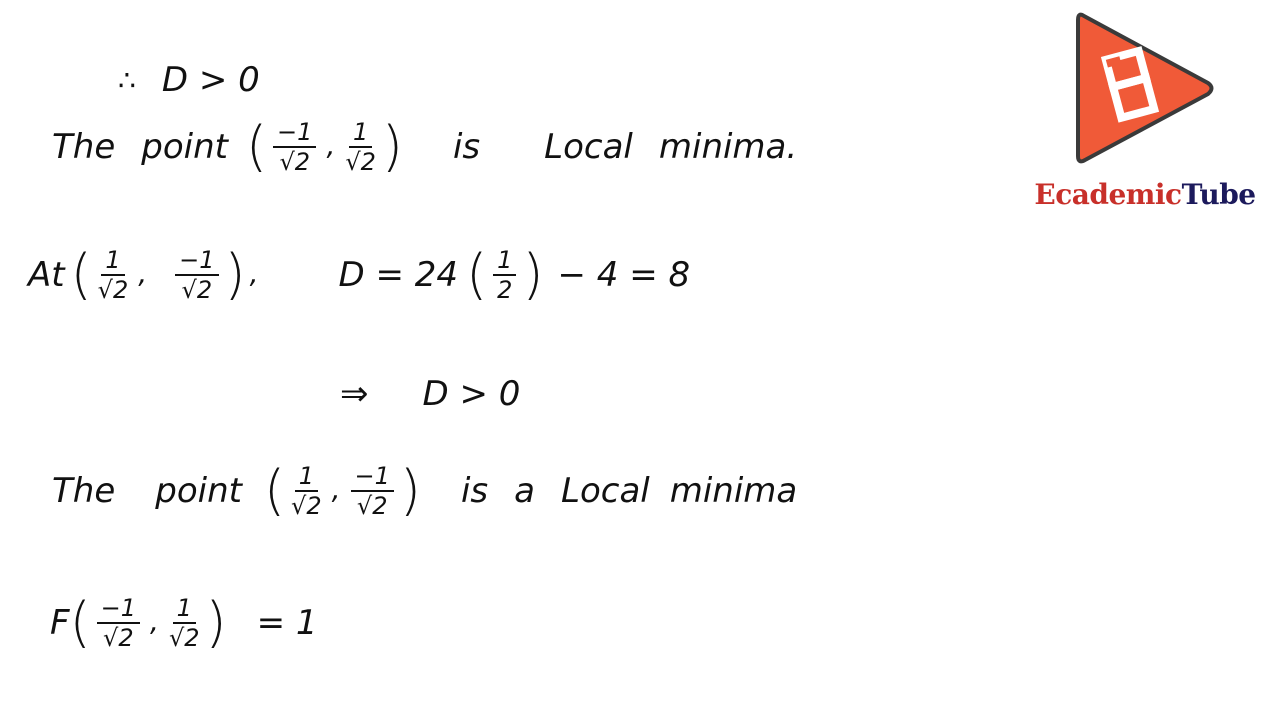 The height and width of the screenshot is (720, 1280). I want to click on fraction-half: 1 2, so click(505, 276).